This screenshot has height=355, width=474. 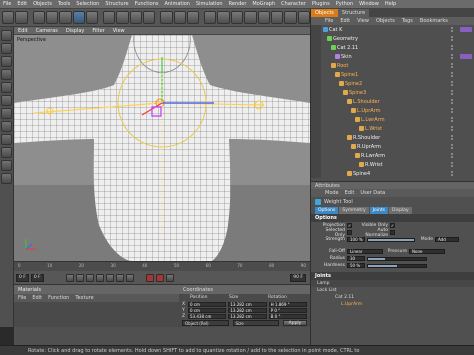 I want to click on materials-menu-edit: Edit, so click(x=37, y=298).